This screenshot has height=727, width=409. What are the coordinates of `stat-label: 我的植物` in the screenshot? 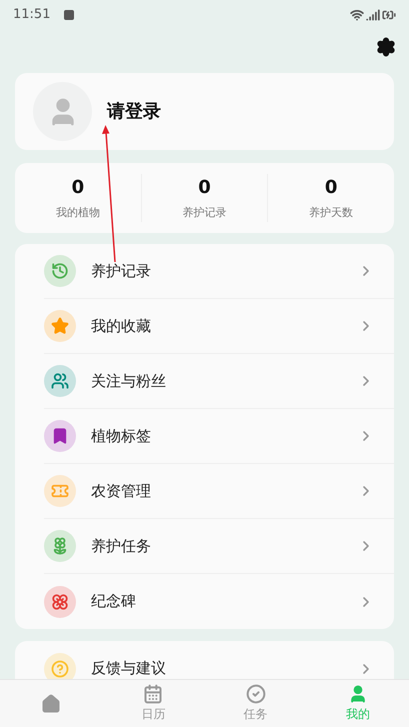 It's located at (78, 213).